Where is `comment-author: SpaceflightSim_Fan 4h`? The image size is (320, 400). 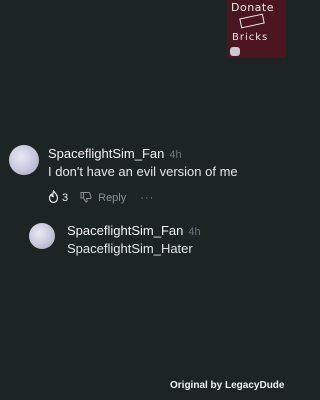
comment-author: SpaceflightSim_Fan 4h is located at coordinates (115, 153).